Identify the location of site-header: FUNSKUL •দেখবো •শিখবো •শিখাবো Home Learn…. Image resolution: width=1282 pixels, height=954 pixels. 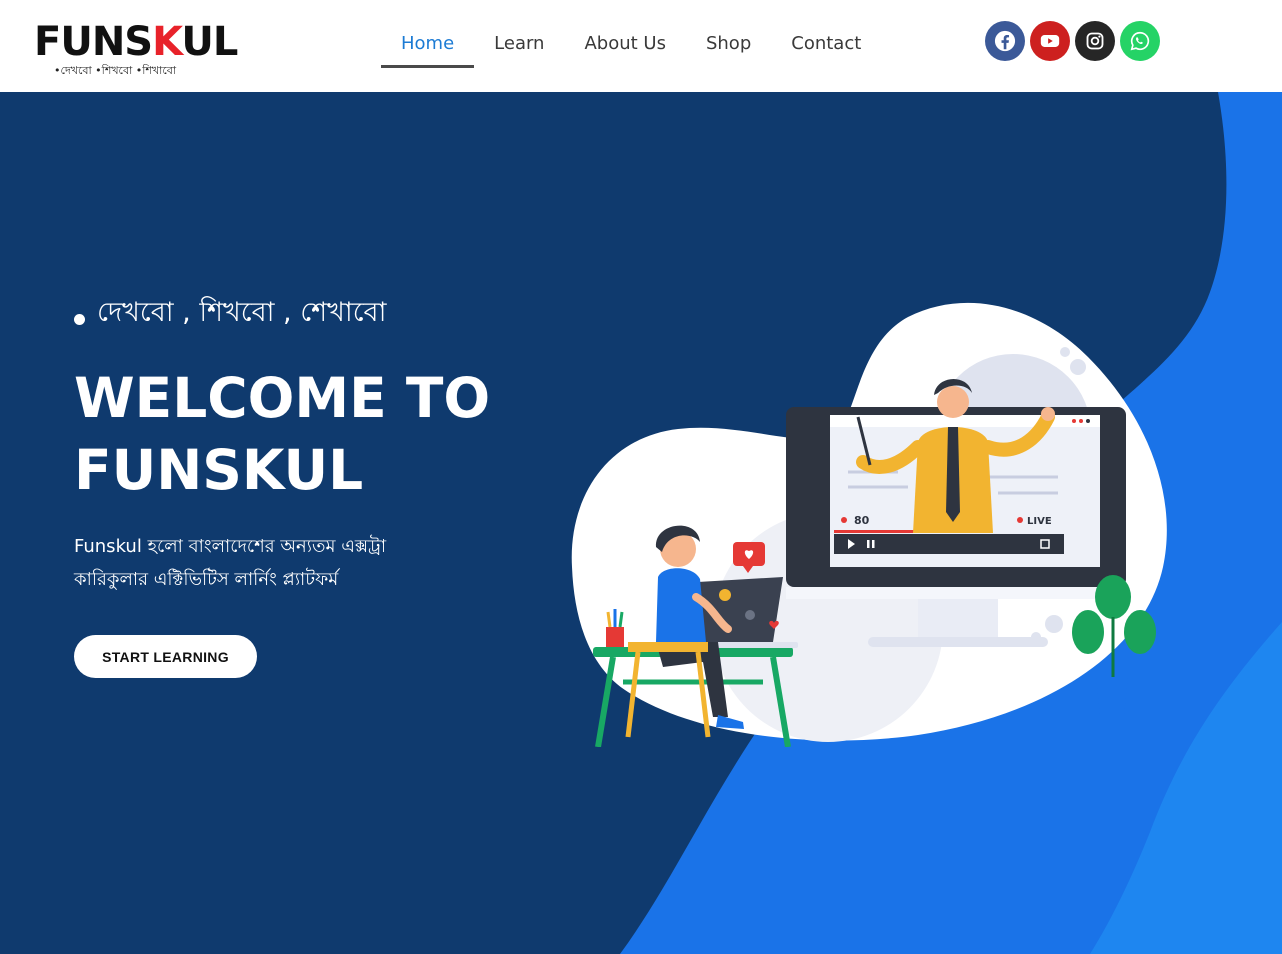
(641, 46).